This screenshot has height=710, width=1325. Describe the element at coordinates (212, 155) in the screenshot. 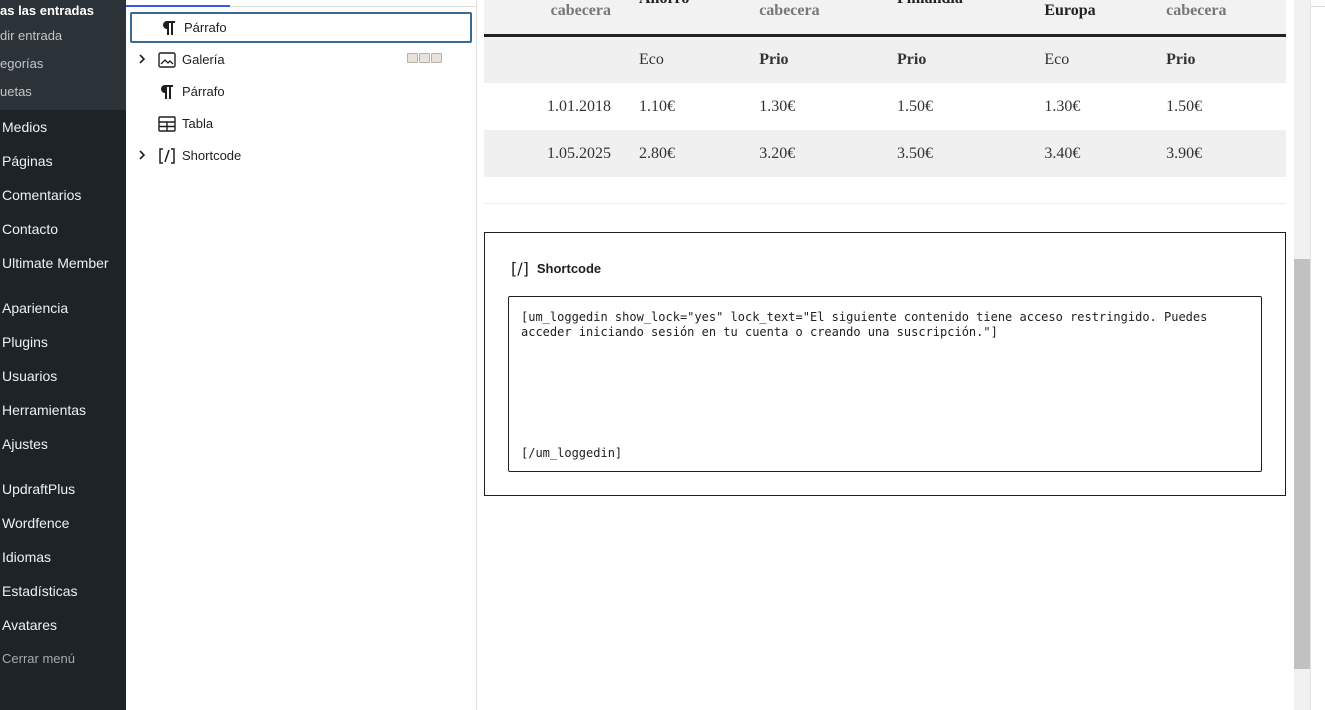

I see `list-item-label: Shortcode` at that location.